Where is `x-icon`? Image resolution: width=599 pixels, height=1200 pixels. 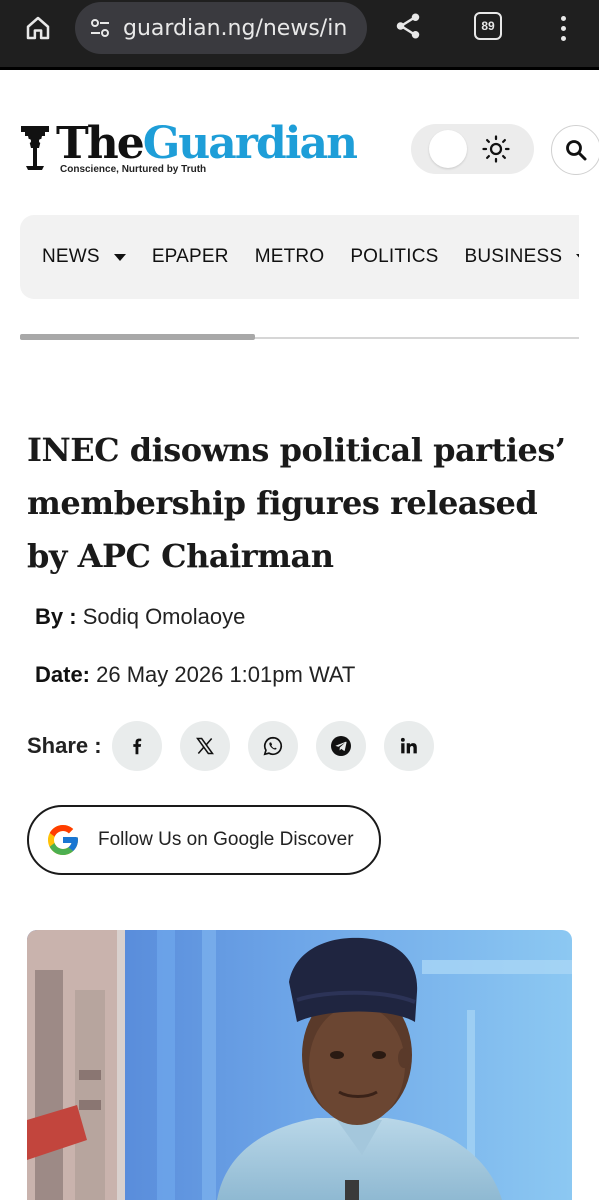 x-icon is located at coordinates (204, 746).